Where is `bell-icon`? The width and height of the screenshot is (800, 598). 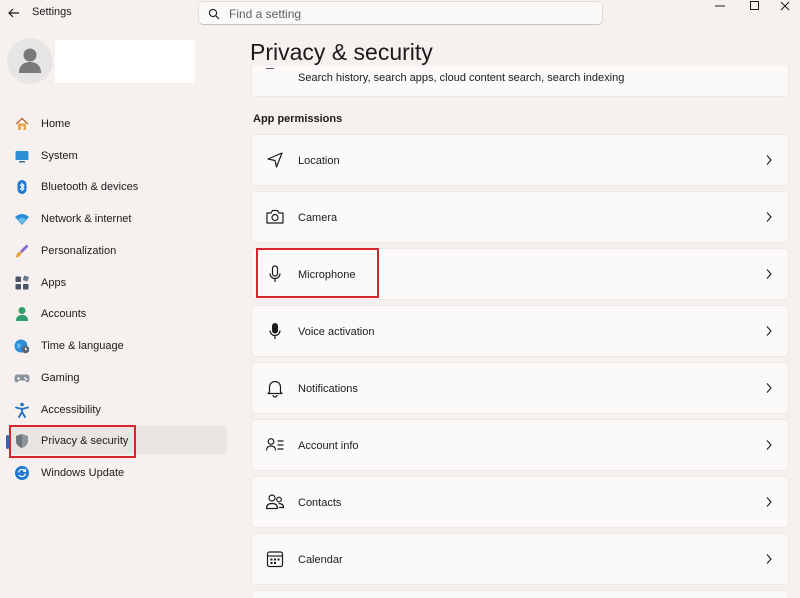
bell-icon is located at coordinates (275, 389).